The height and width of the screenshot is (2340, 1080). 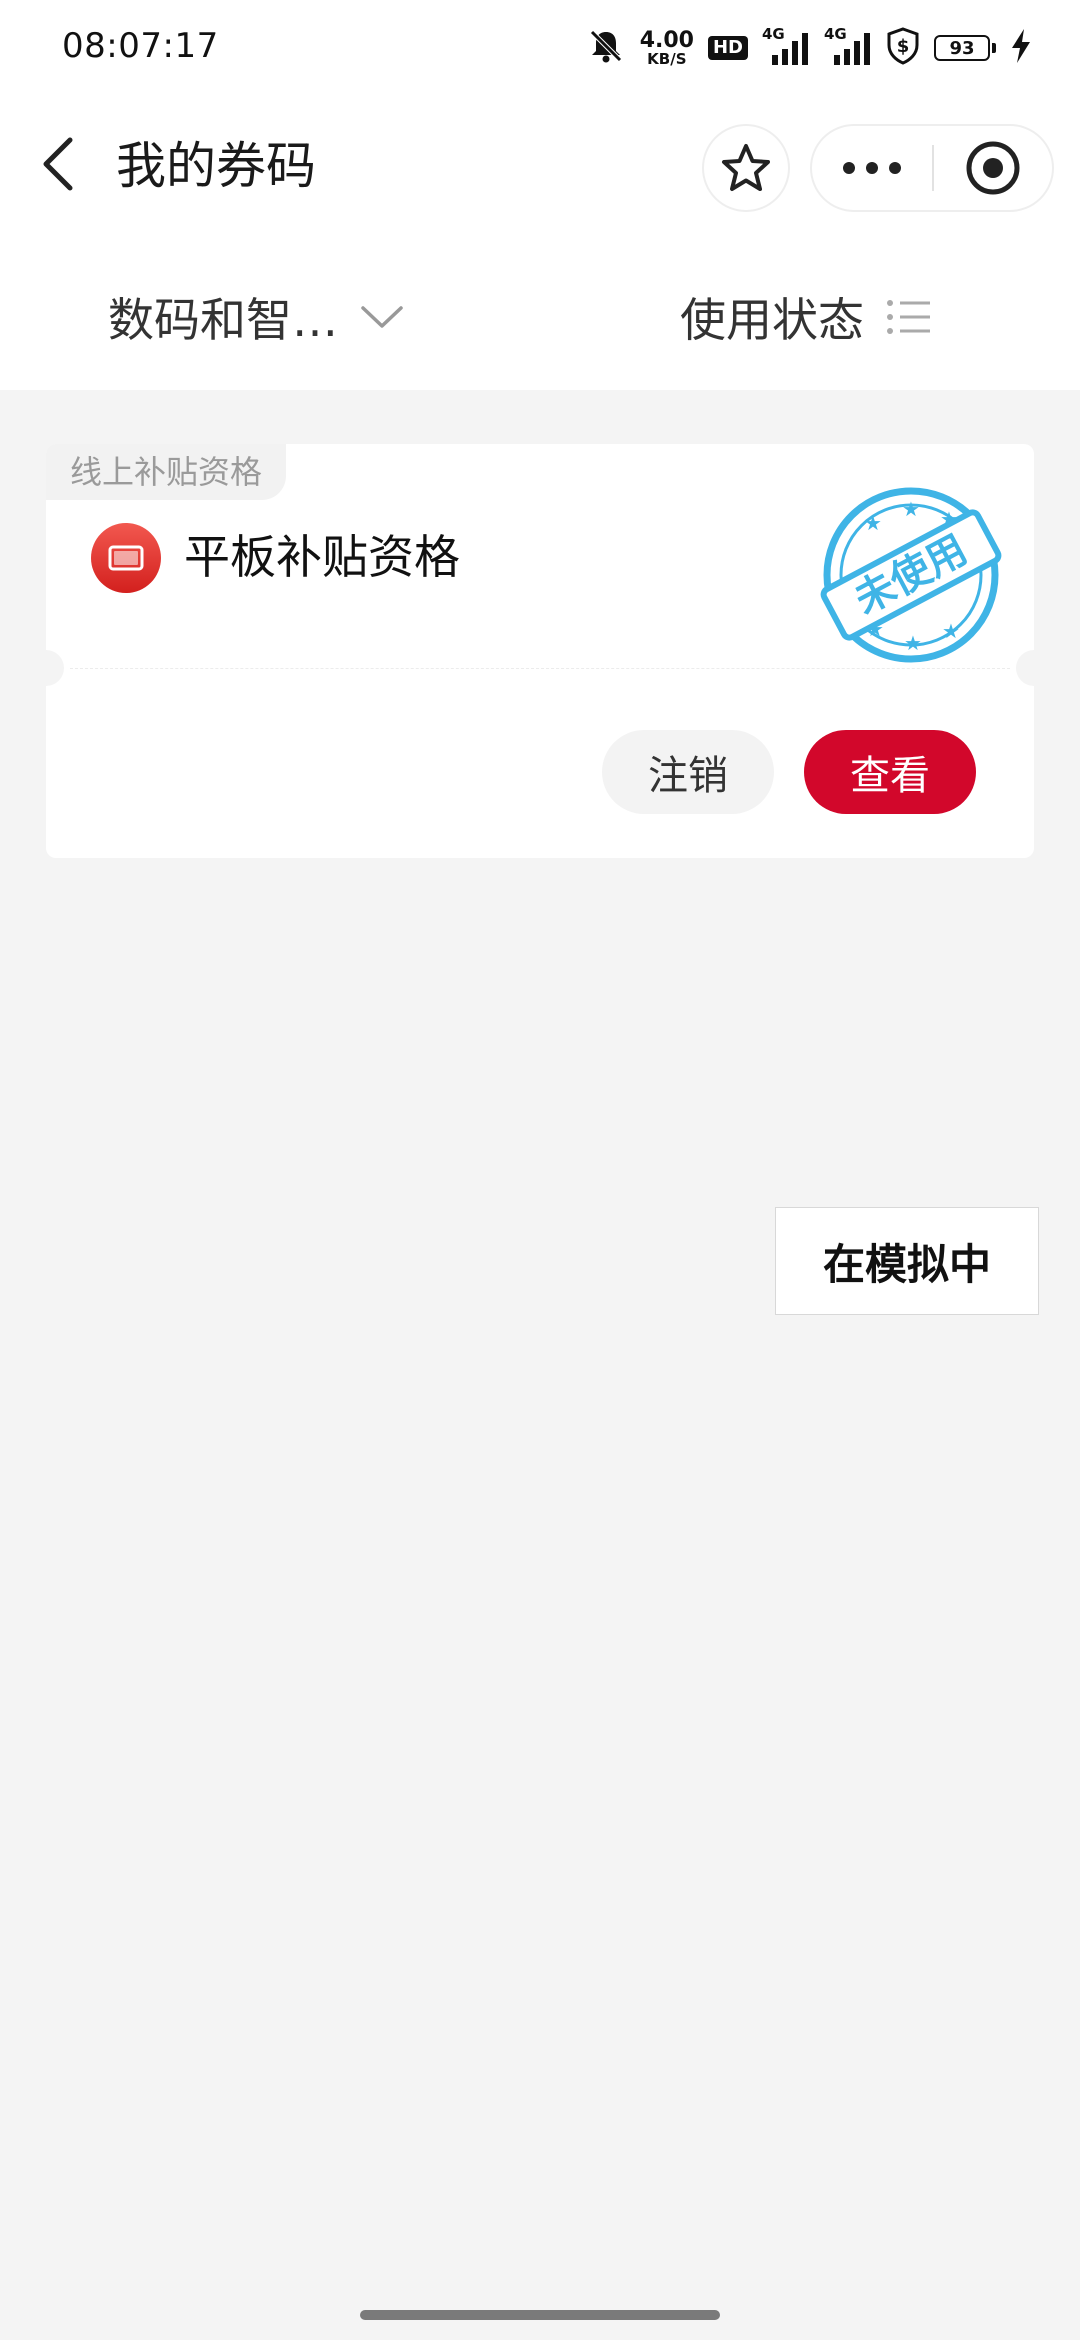 I want to click on target-close-icon, so click(x=993, y=168).